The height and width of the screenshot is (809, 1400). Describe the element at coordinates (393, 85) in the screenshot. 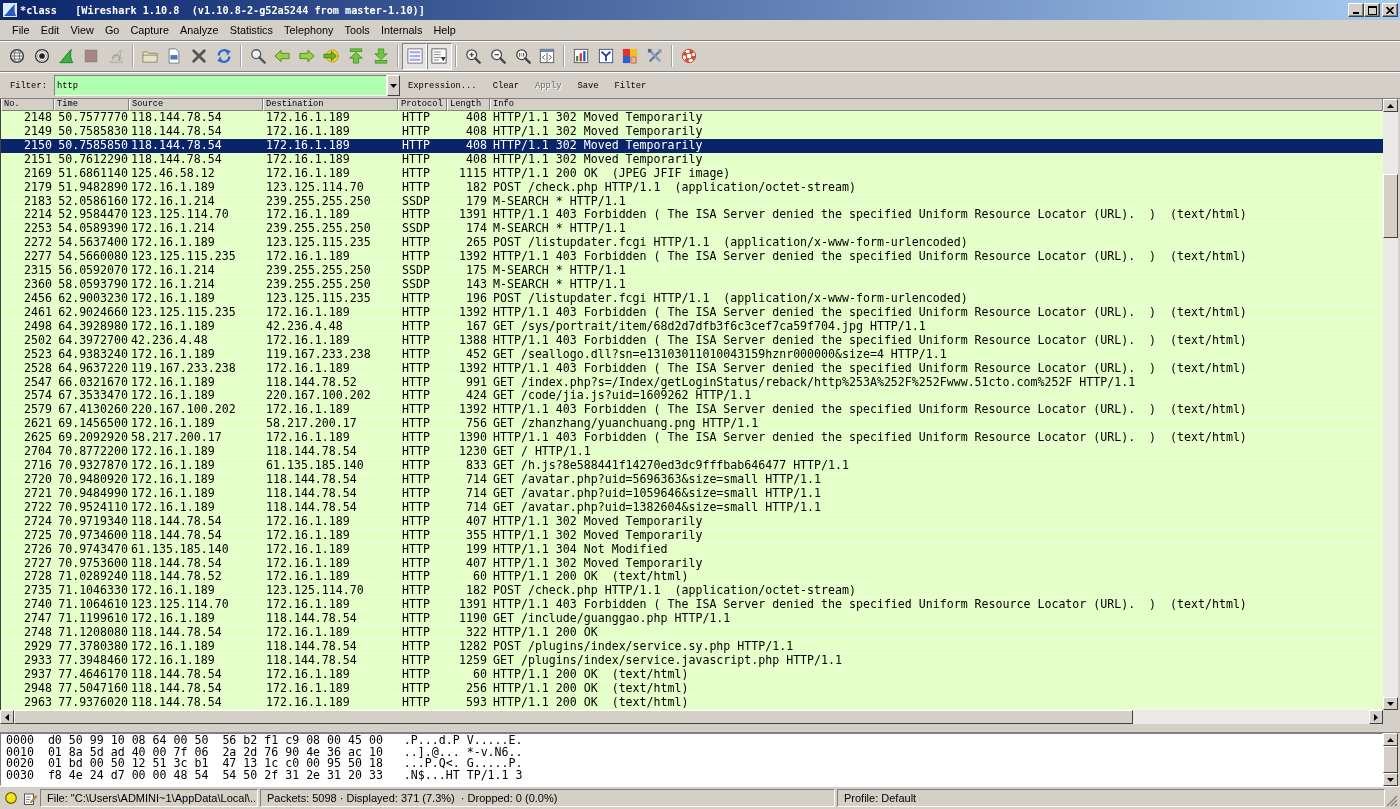

I see `filter-dropdown-button` at that location.